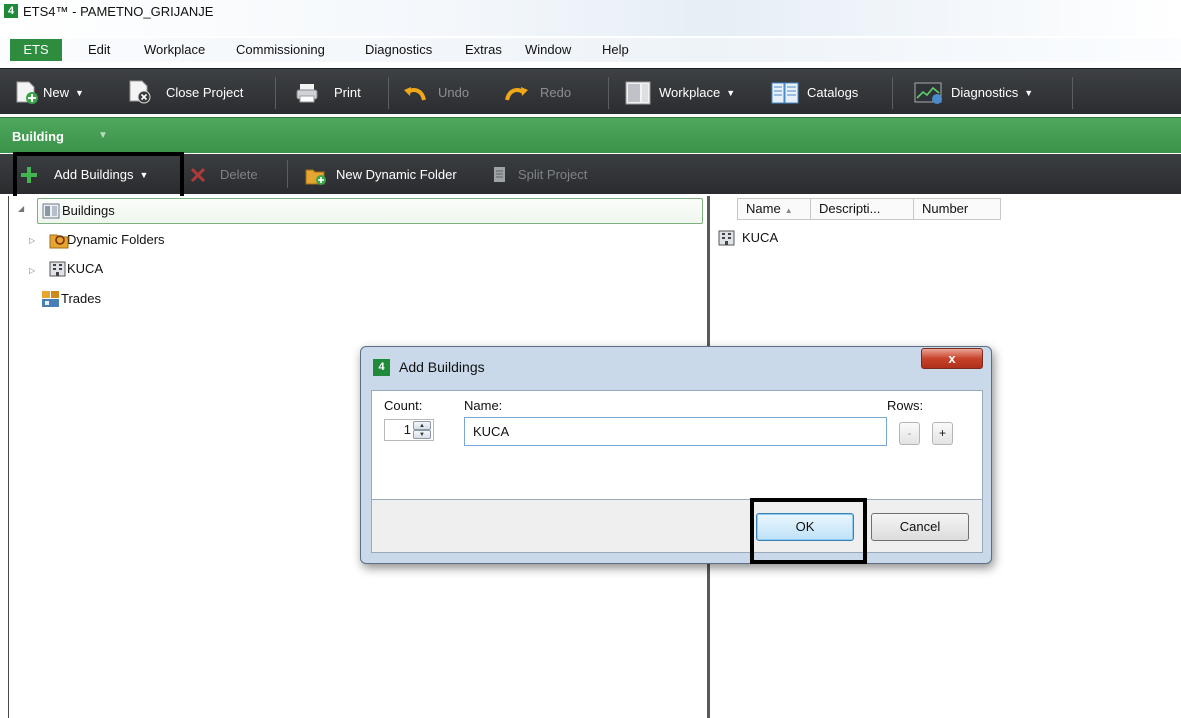  I want to click on building-section-header: Building ▼, so click(590, 135).